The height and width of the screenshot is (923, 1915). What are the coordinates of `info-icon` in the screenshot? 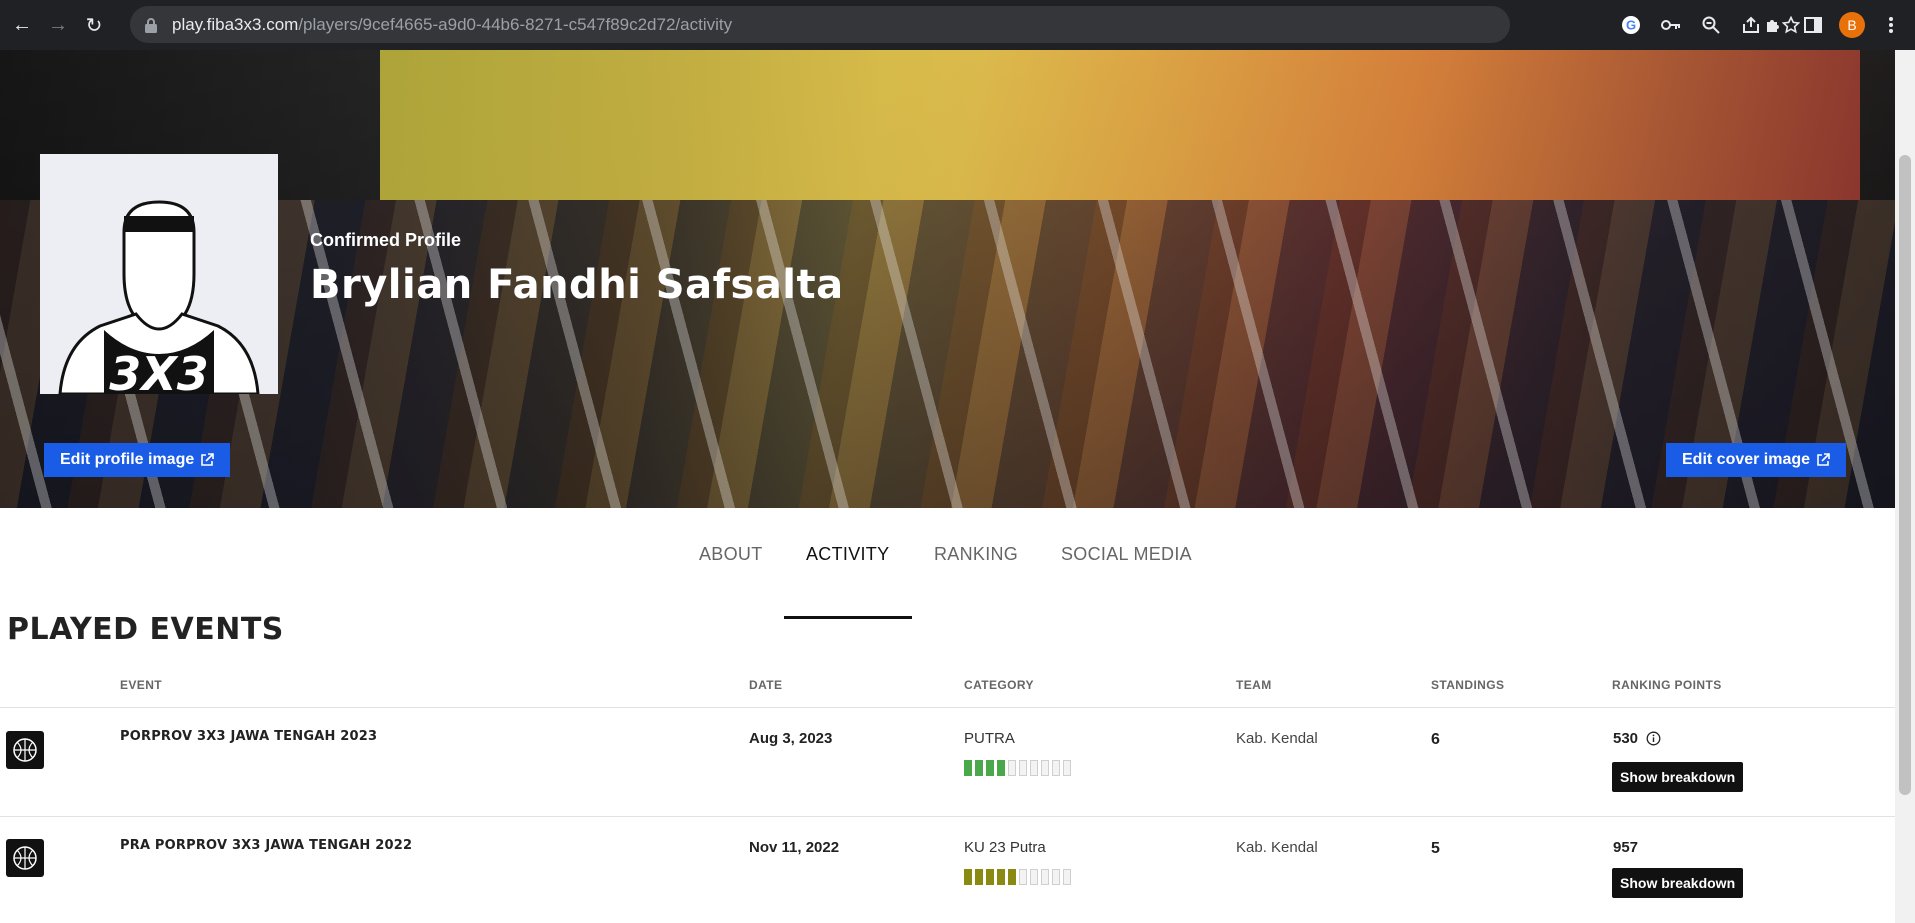 It's located at (1653, 738).